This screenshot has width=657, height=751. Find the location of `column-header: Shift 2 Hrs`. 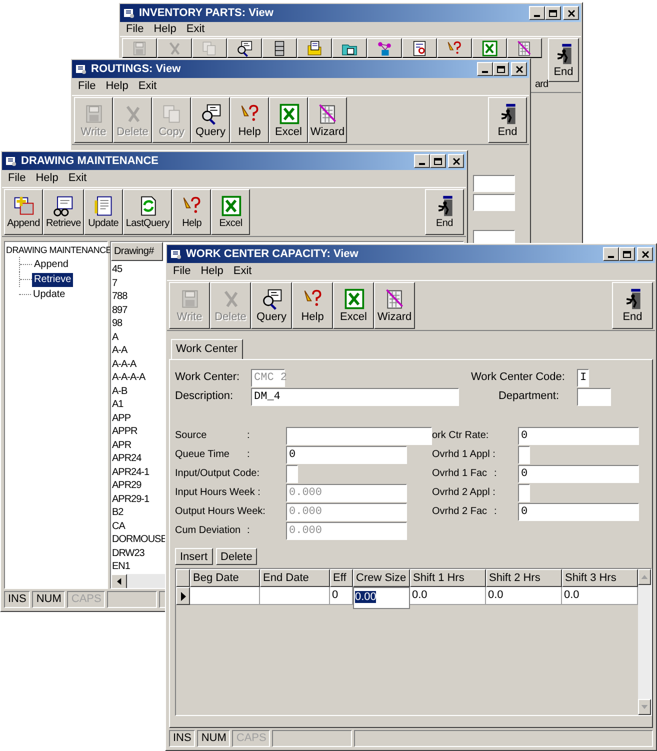

column-header: Shift 2 Hrs is located at coordinates (524, 578).